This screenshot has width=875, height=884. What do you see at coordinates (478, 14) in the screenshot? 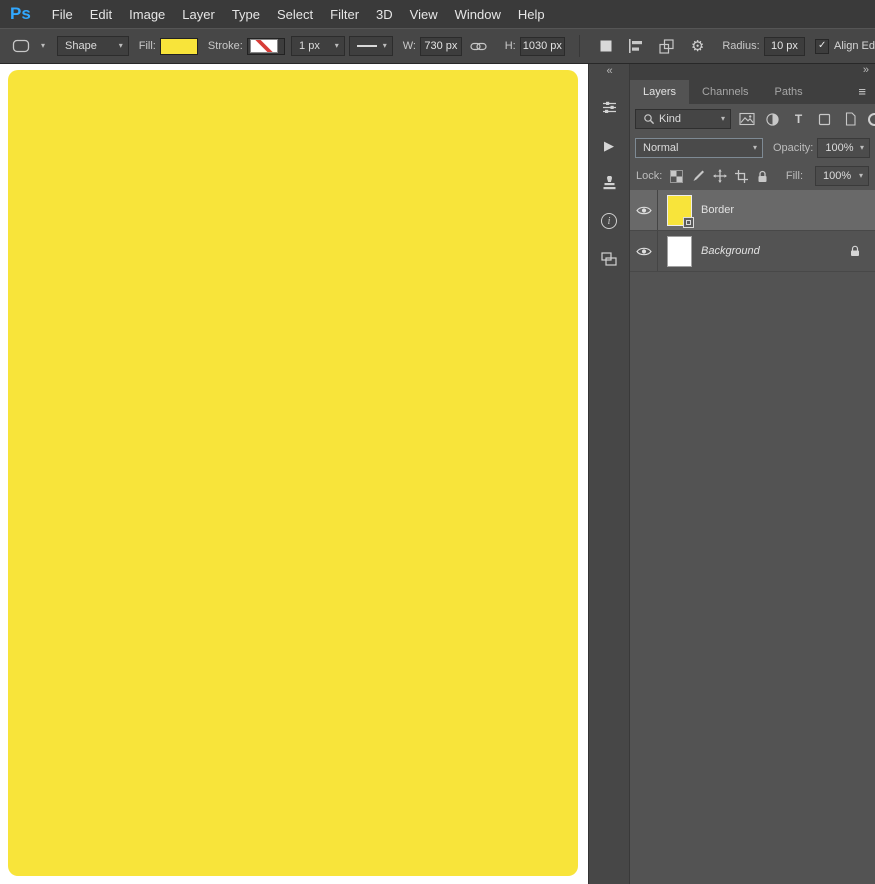
I see `menu-window: Window` at bounding box center [478, 14].